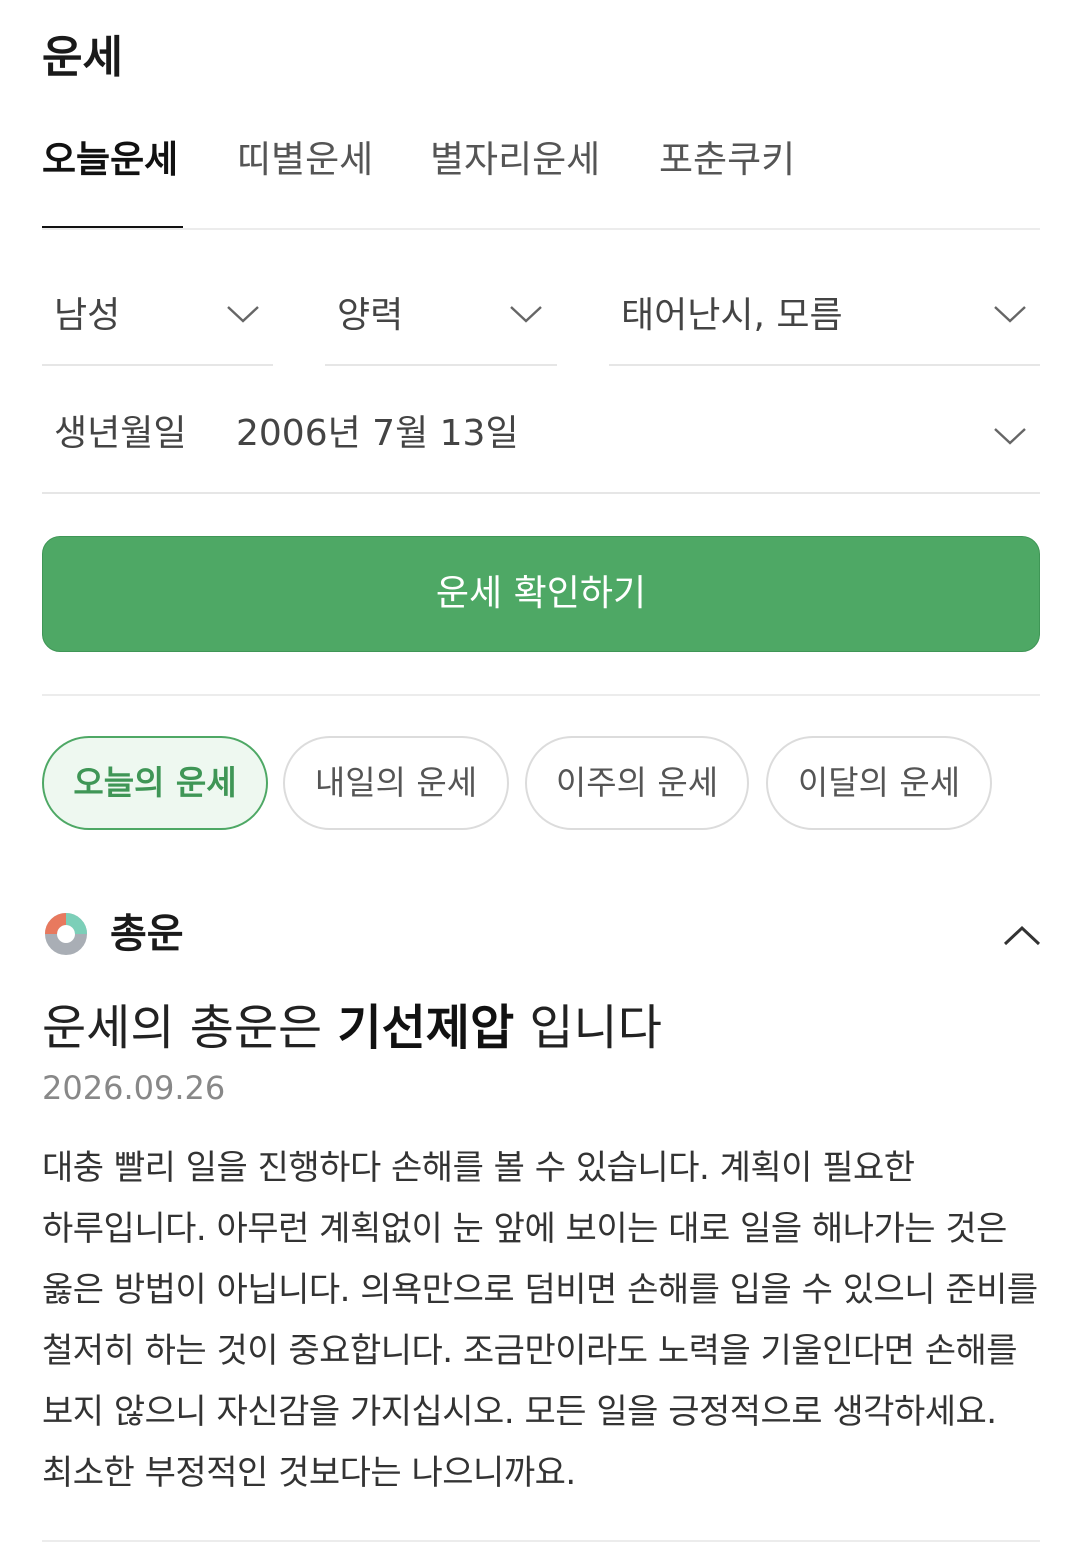 Image resolution: width=1080 pixels, height=1543 pixels. What do you see at coordinates (588, 1028) in the screenshot?
I see `headline-suffix: 입니다` at bounding box center [588, 1028].